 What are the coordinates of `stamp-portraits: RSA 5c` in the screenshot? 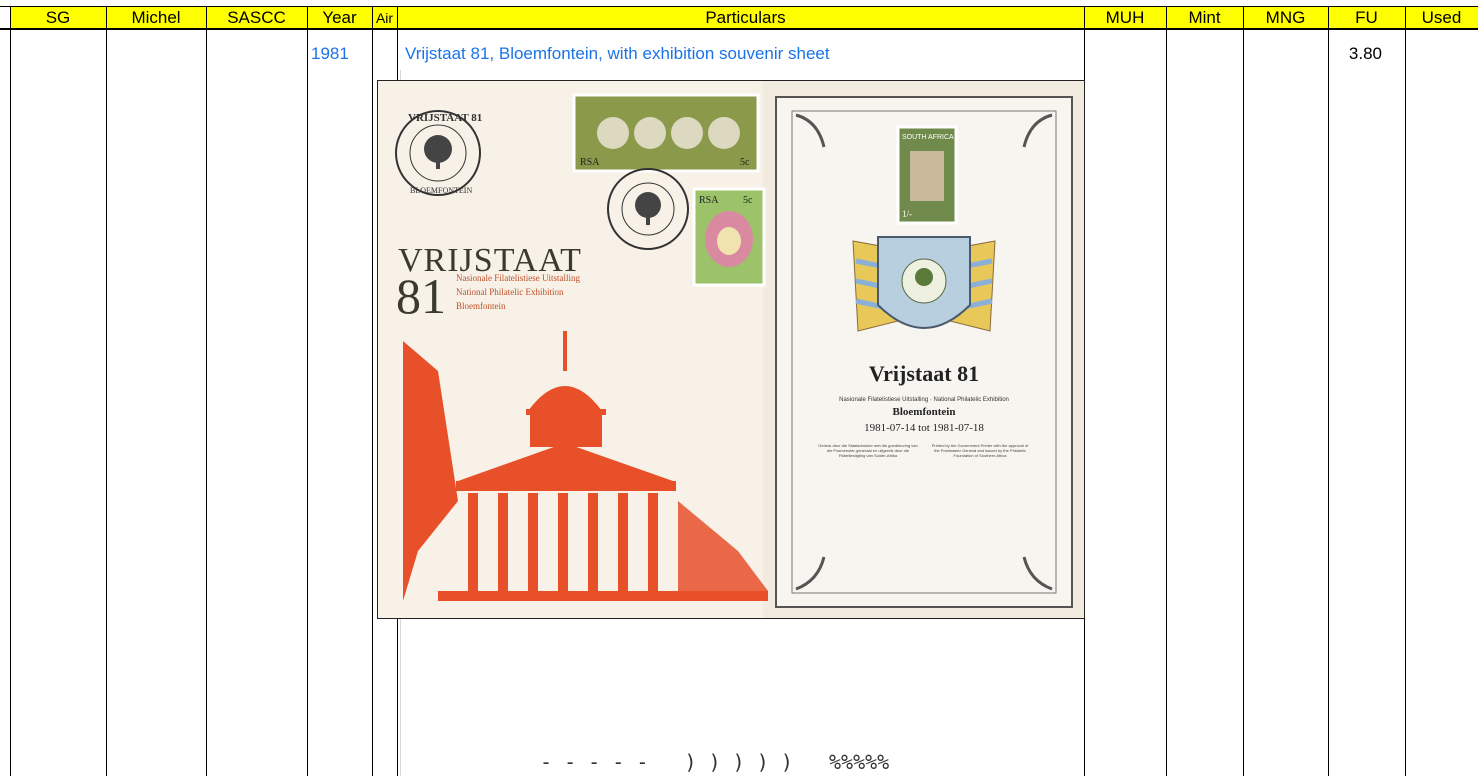 It's located at (666, 133).